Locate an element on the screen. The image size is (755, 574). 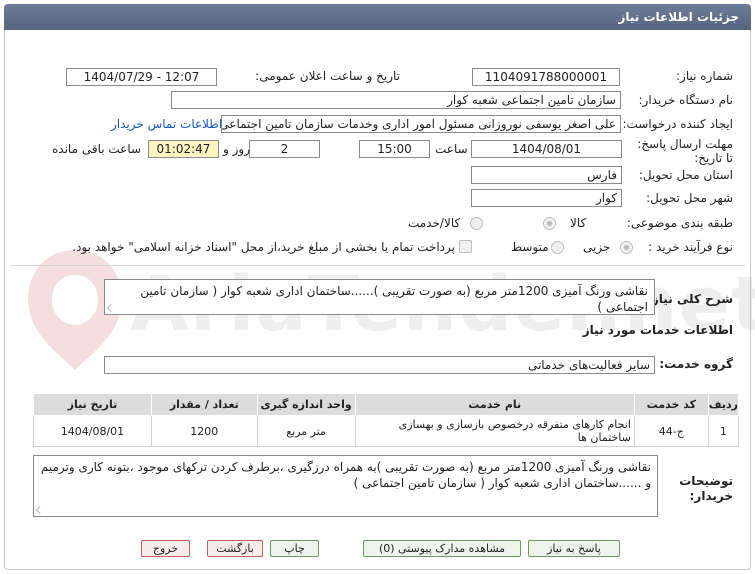
purchase-minor-label: جزیی is located at coordinates (597, 247).